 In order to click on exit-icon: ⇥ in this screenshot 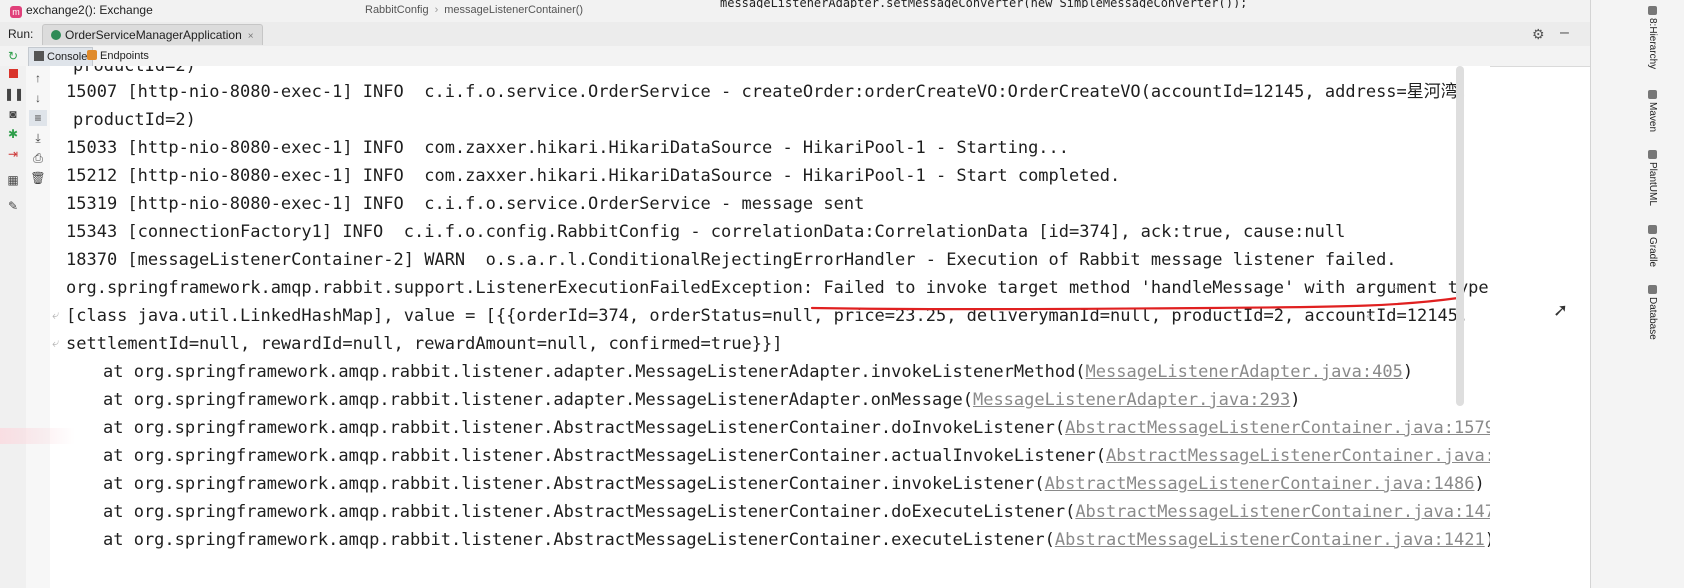, I will do `click(13, 154)`.